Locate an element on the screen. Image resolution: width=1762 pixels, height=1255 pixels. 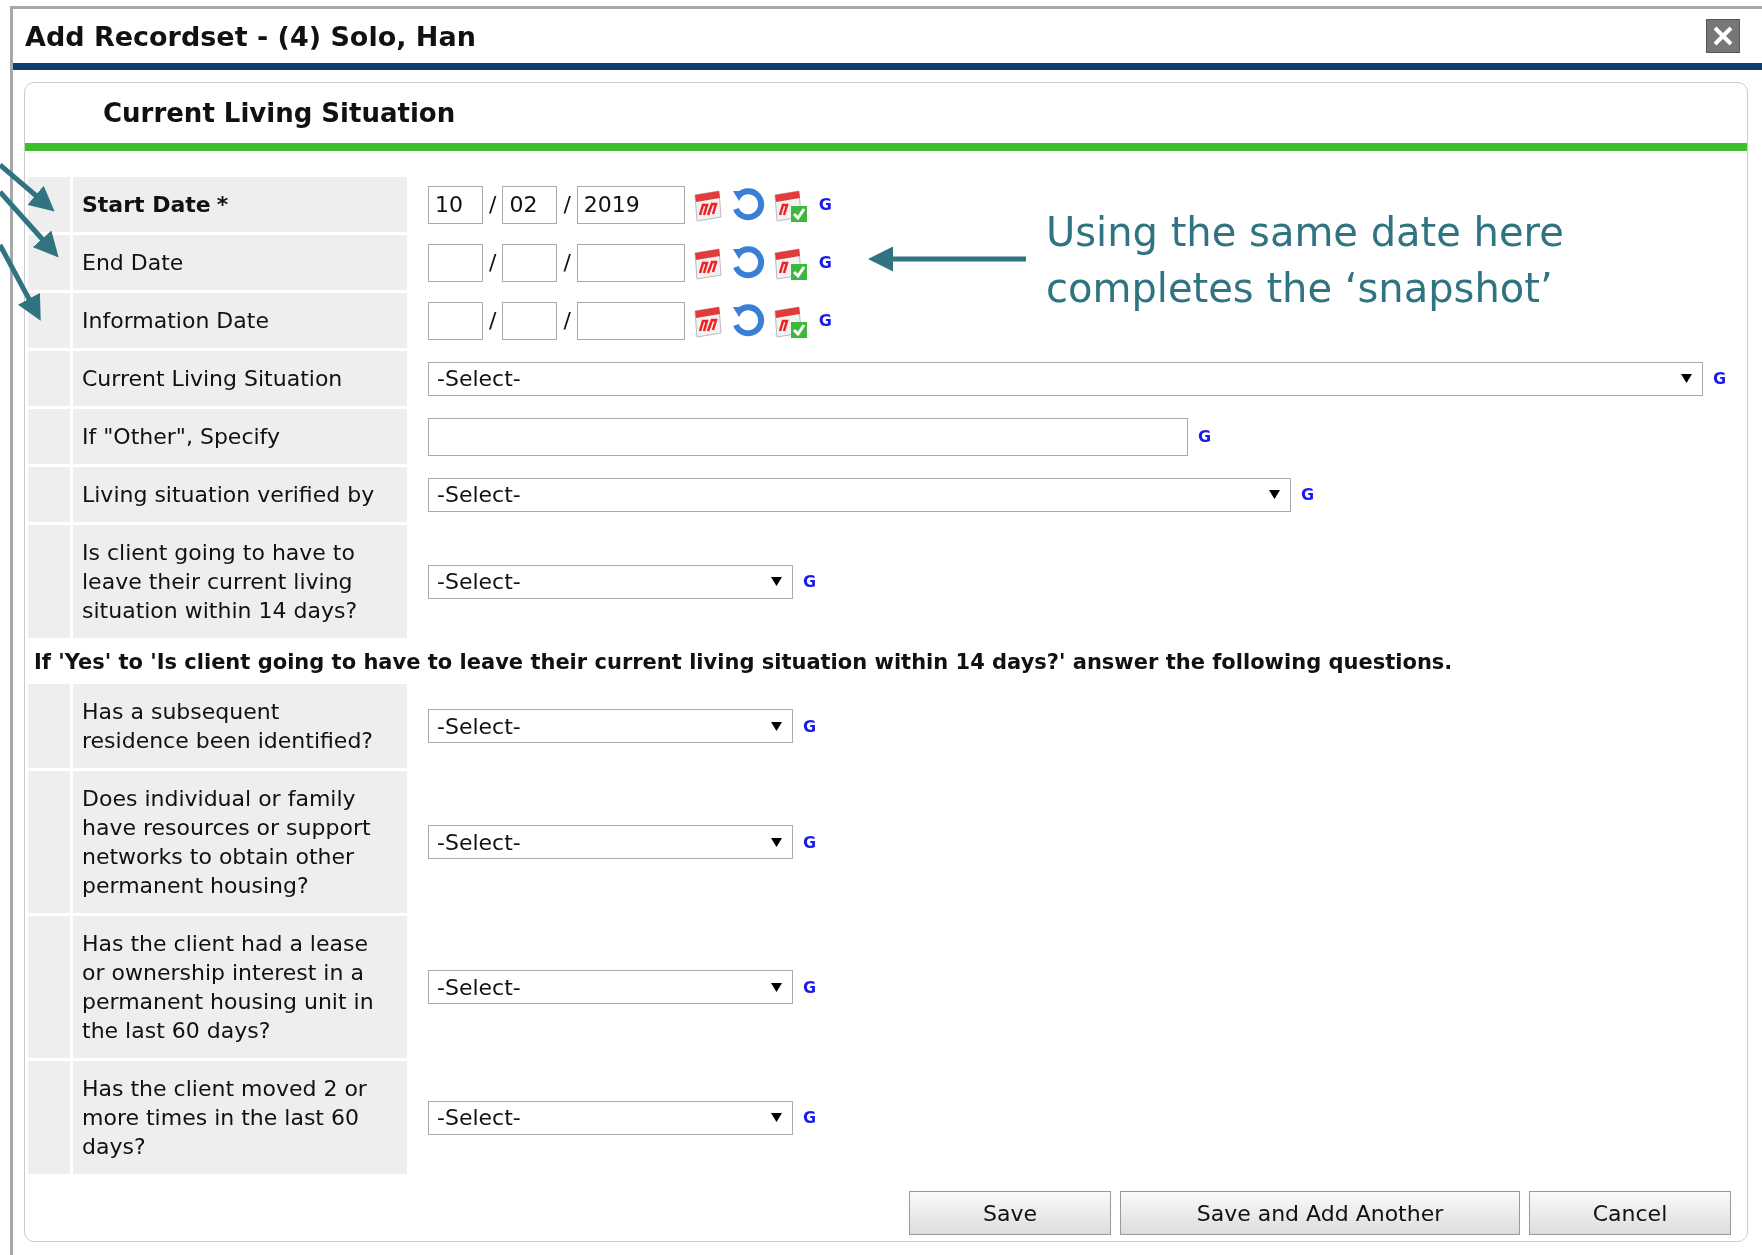
field-label: Has the client moved 2 or more times in the last 60 days? is located at coordinates (240, 1117).